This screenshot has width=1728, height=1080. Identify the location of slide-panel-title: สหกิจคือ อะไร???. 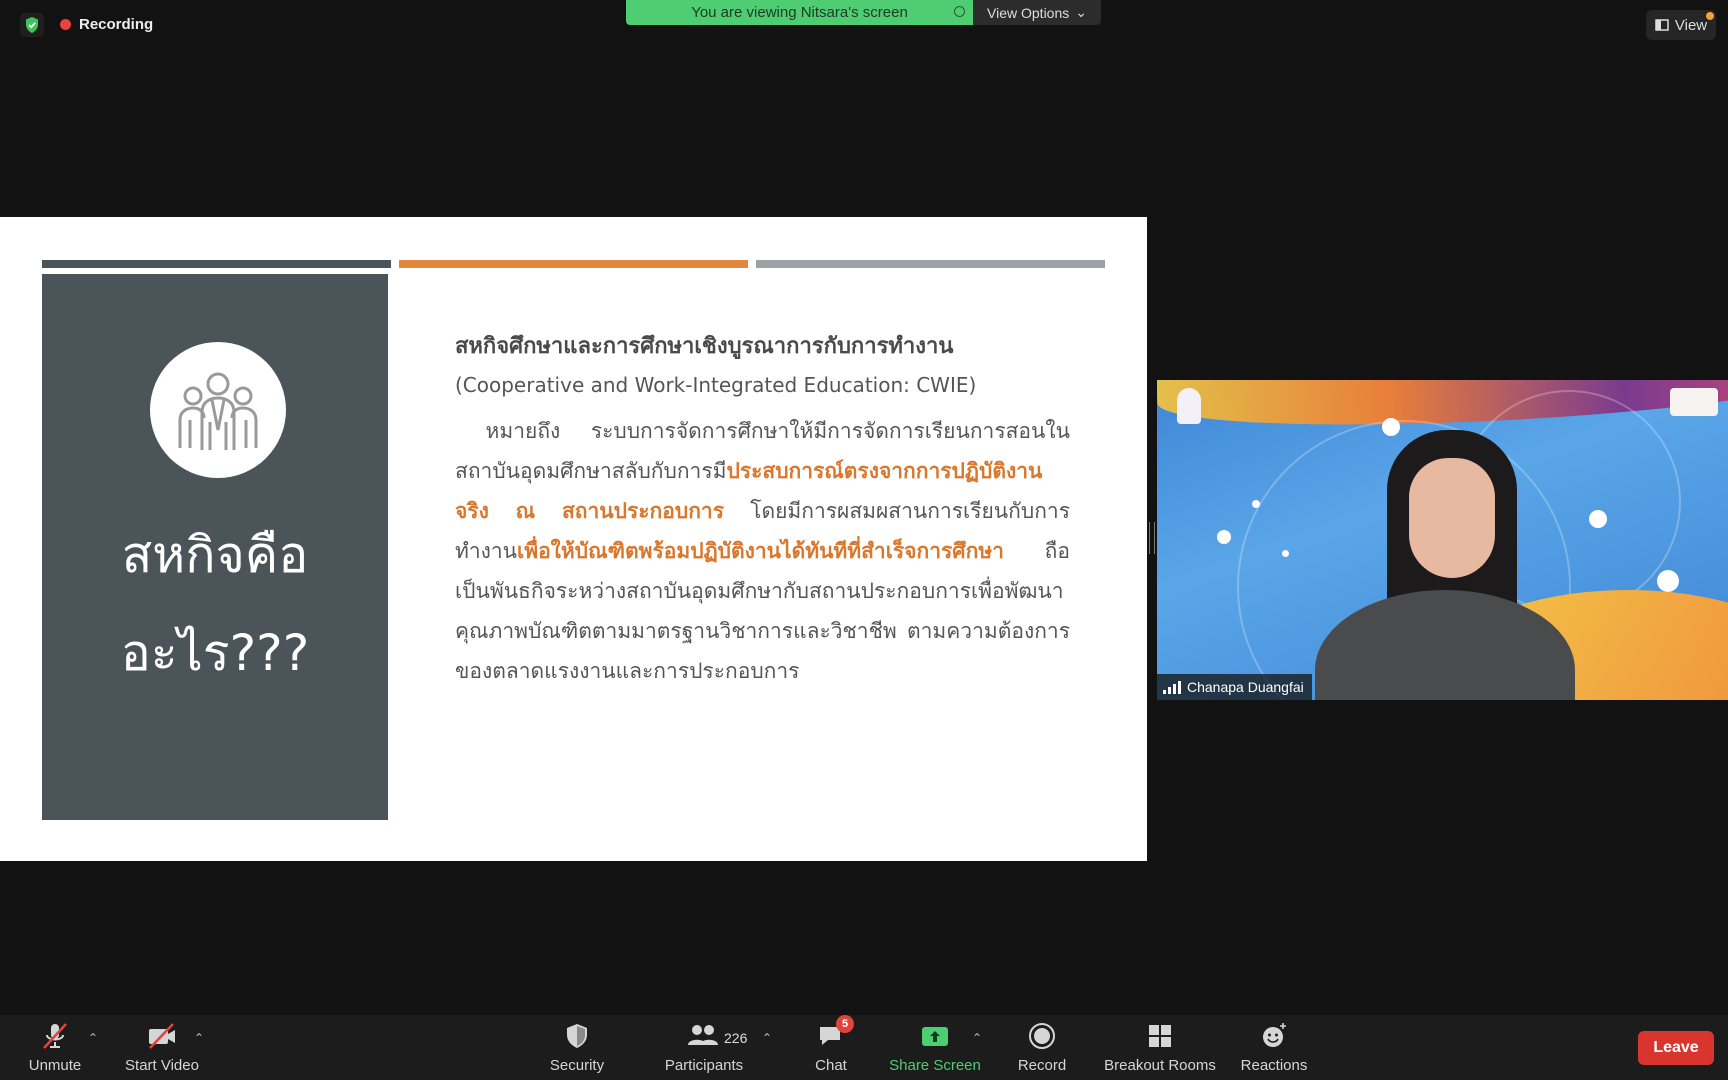
(215, 604).